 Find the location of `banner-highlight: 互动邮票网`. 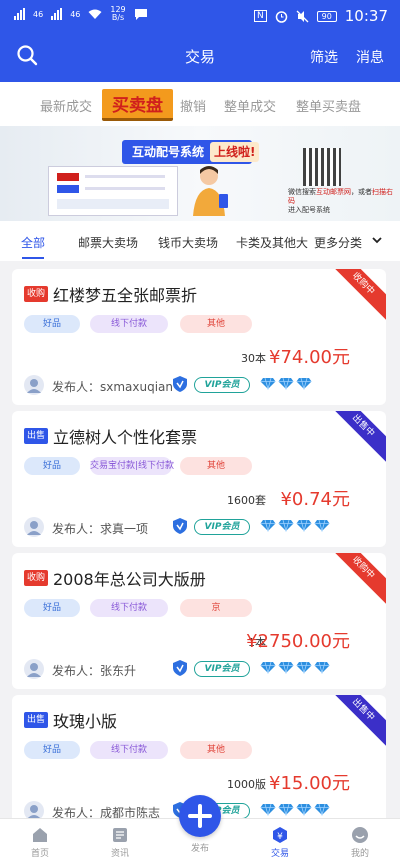

banner-highlight: 互动邮票网 is located at coordinates (333, 192).